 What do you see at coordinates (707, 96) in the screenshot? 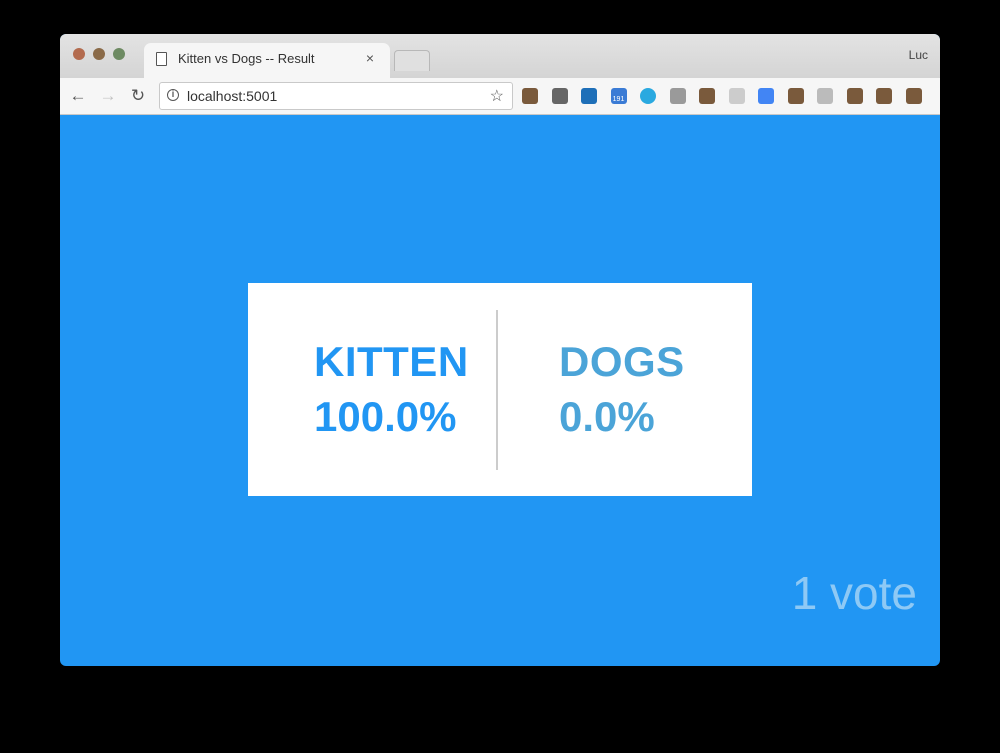
I see `lock-icon` at bounding box center [707, 96].